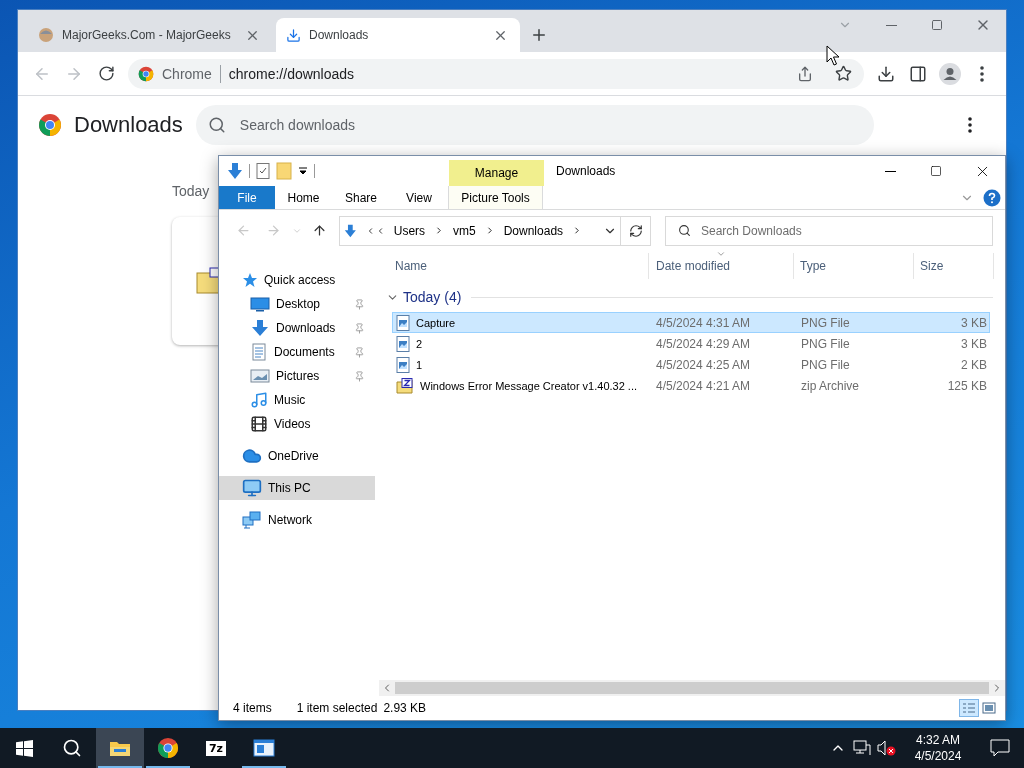 This screenshot has height=768, width=1024. Describe the element at coordinates (405, 385) in the screenshot. I see `zip-file-icon` at that location.